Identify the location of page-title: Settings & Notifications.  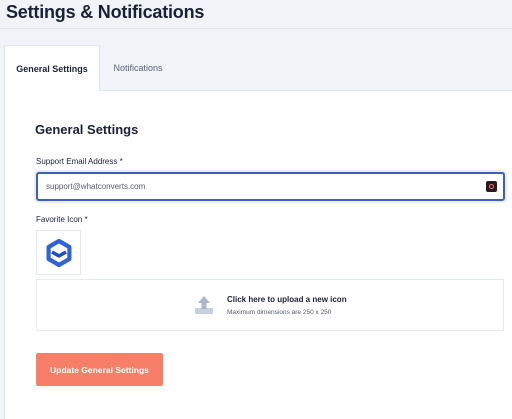
(105, 12).